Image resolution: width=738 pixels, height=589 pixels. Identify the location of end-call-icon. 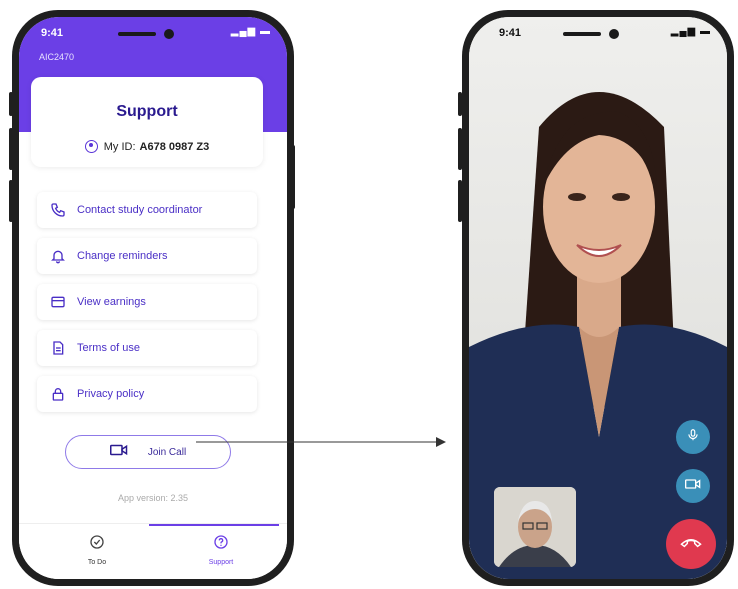
(691, 544).